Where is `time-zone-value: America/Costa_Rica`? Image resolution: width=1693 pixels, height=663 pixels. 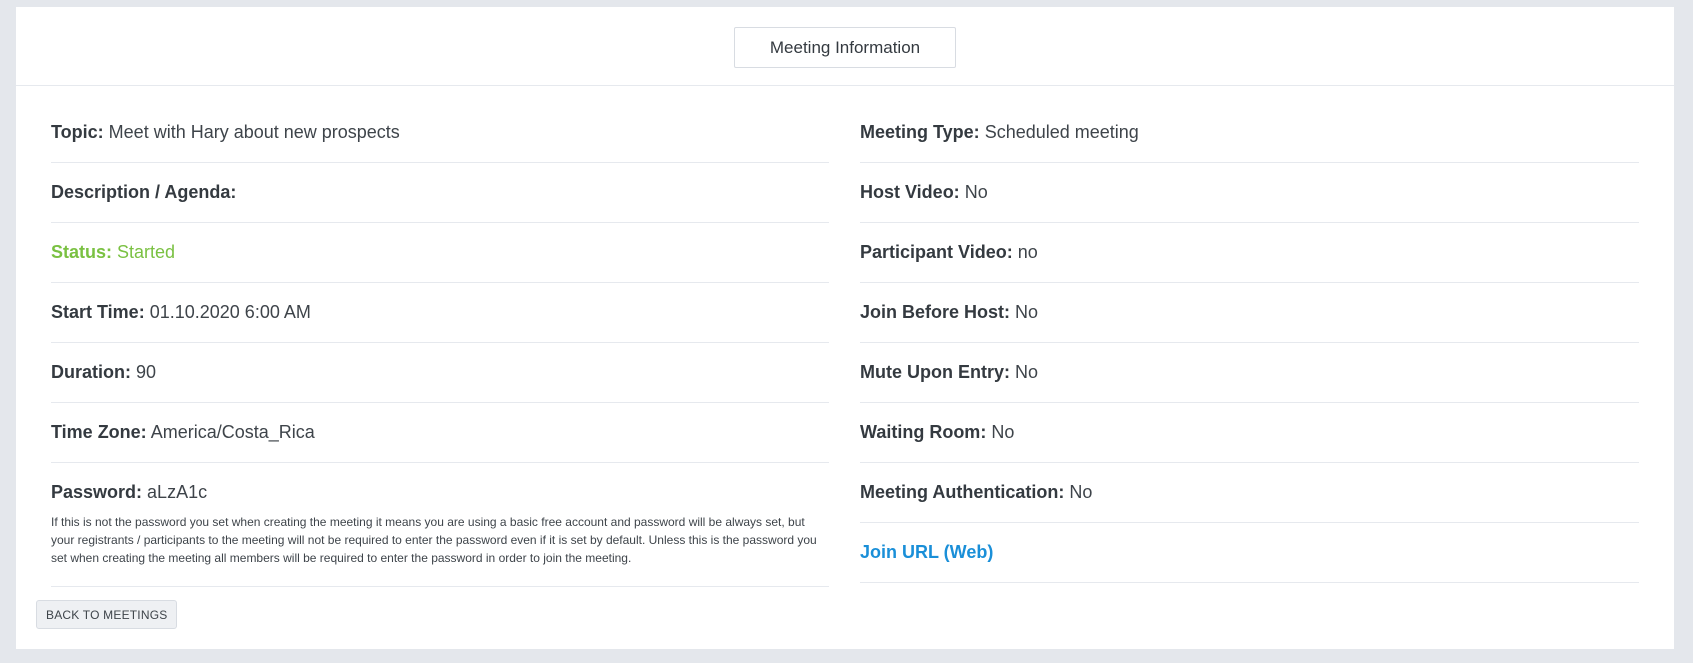
time-zone-value: America/Costa_Rica is located at coordinates (232, 432).